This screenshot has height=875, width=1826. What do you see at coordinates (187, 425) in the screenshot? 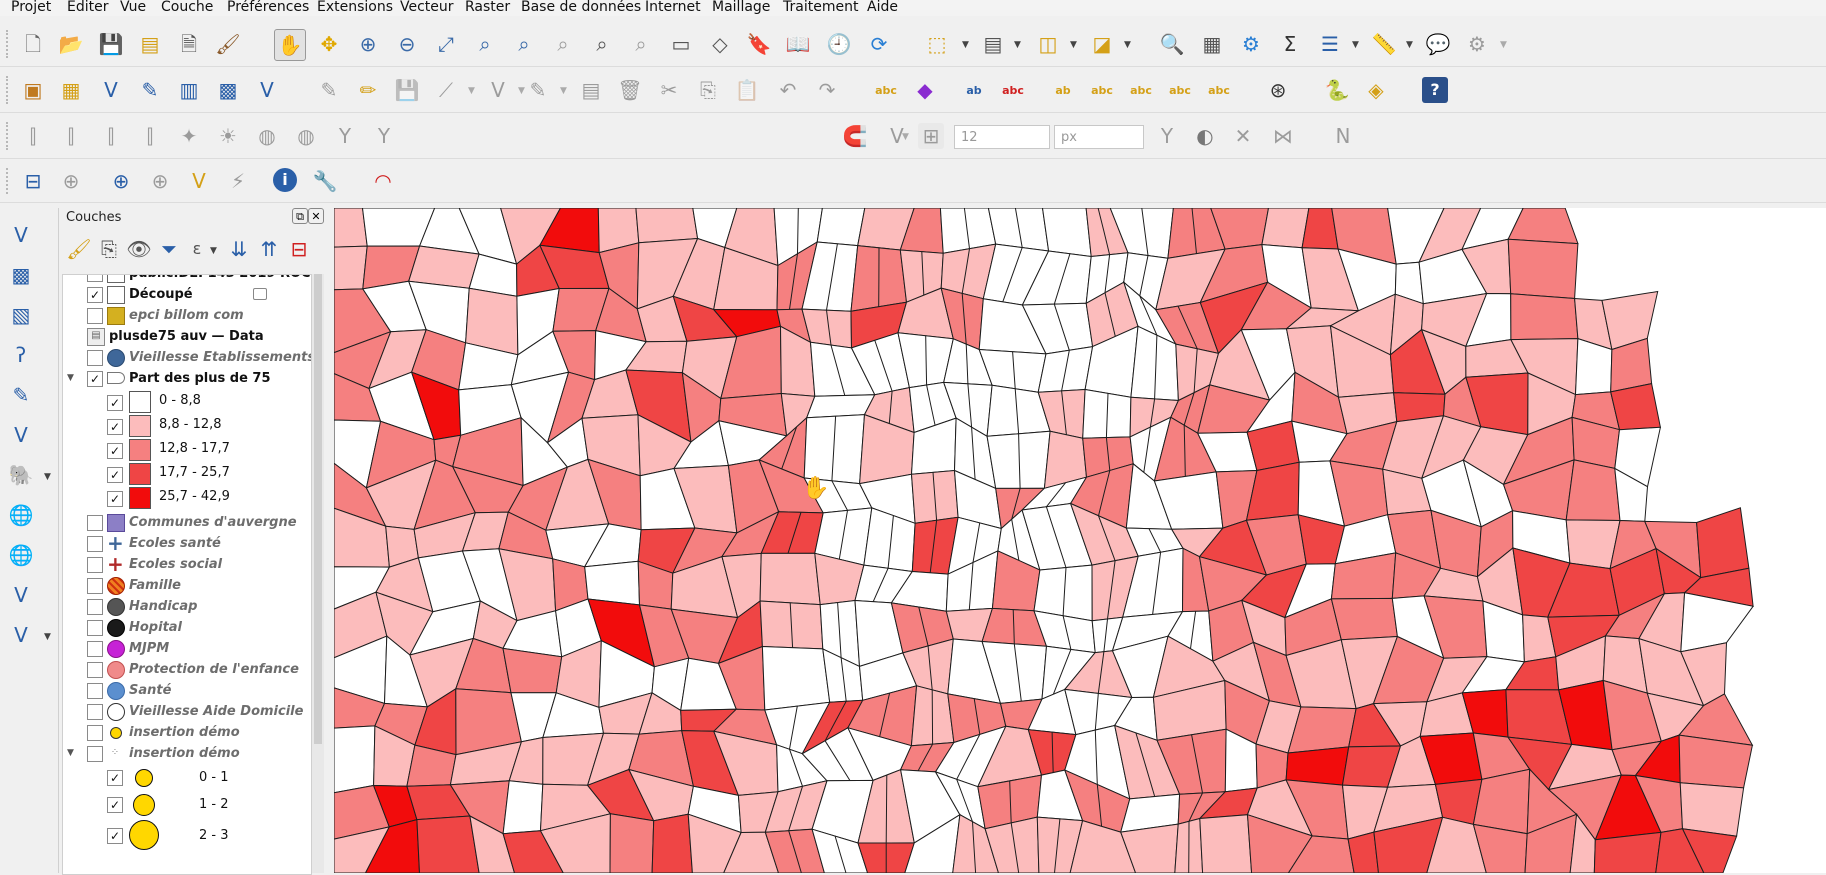
I see `legend-class-item: ✓ 8,8 - 12,8` at bounding box center [187, 425].